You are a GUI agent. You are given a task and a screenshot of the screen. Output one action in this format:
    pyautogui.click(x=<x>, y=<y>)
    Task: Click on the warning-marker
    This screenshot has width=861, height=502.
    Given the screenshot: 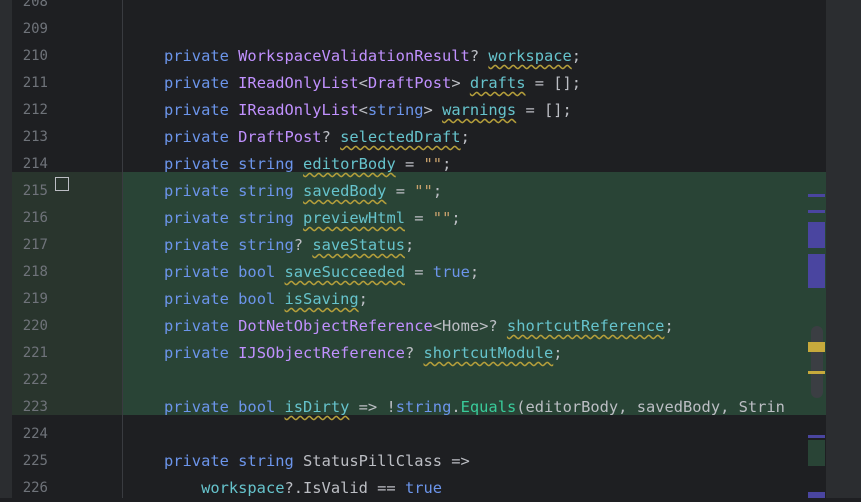 What is the action you would take?
    pyautogui.click(x=816, y=347)
    